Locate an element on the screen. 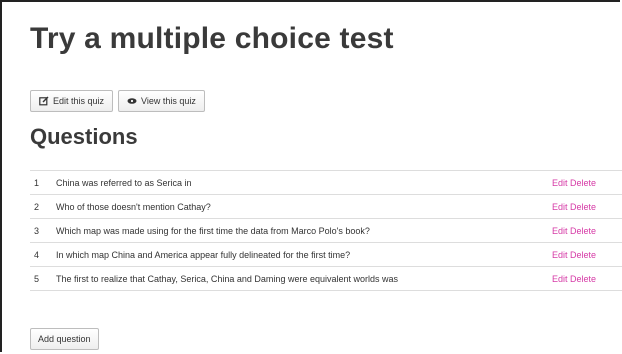 This screenshot has width=622, height=354. quiz-toolbar: Edit this quiz View this quiz is located at coordinates (117, 101).